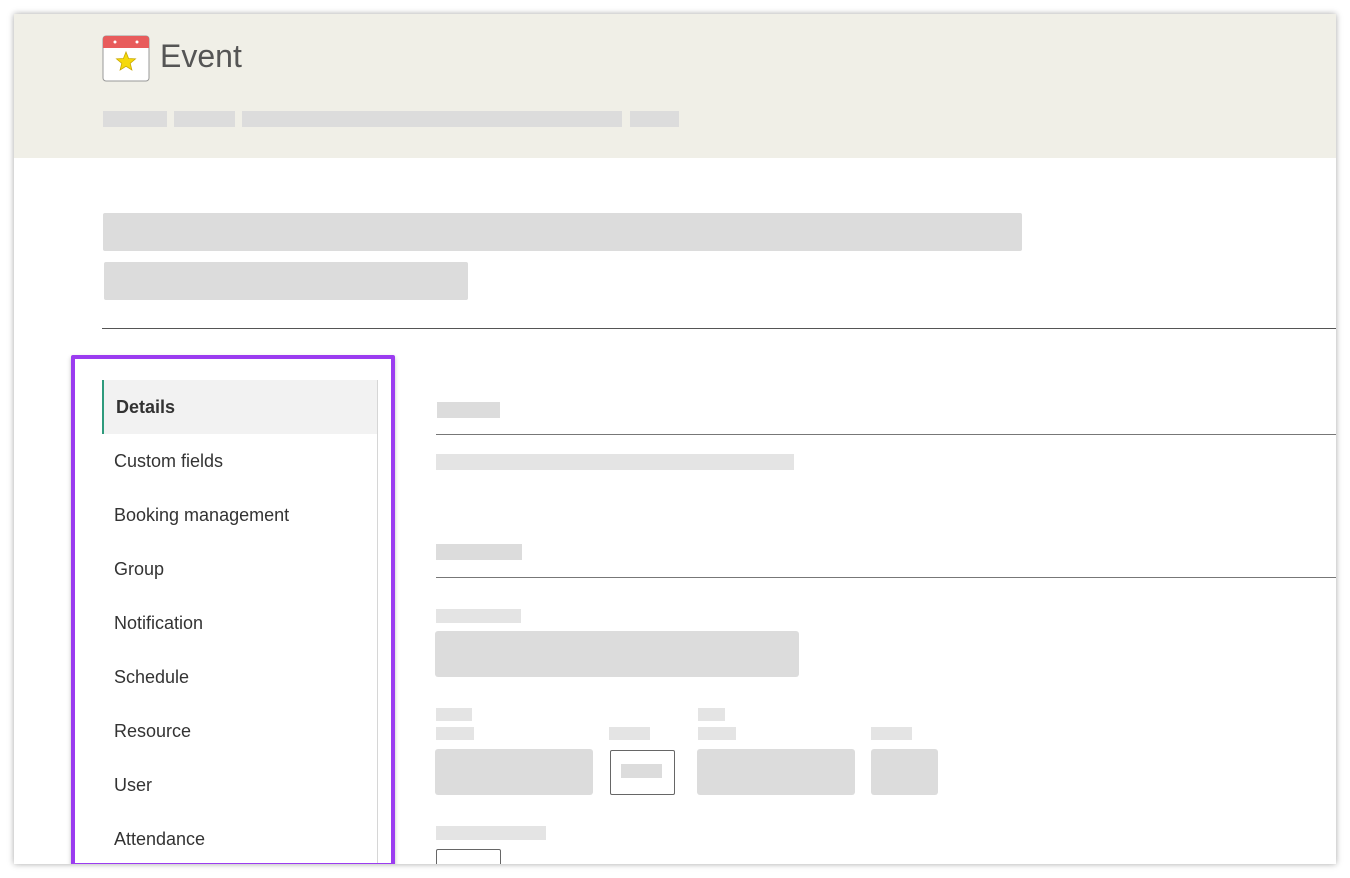 The height and width of the screenshot is (878, 1350). What do you see at coordinates (562, 232) in the screenshot?
I see `event-title-placeholder` at bounding box center [562, 232].